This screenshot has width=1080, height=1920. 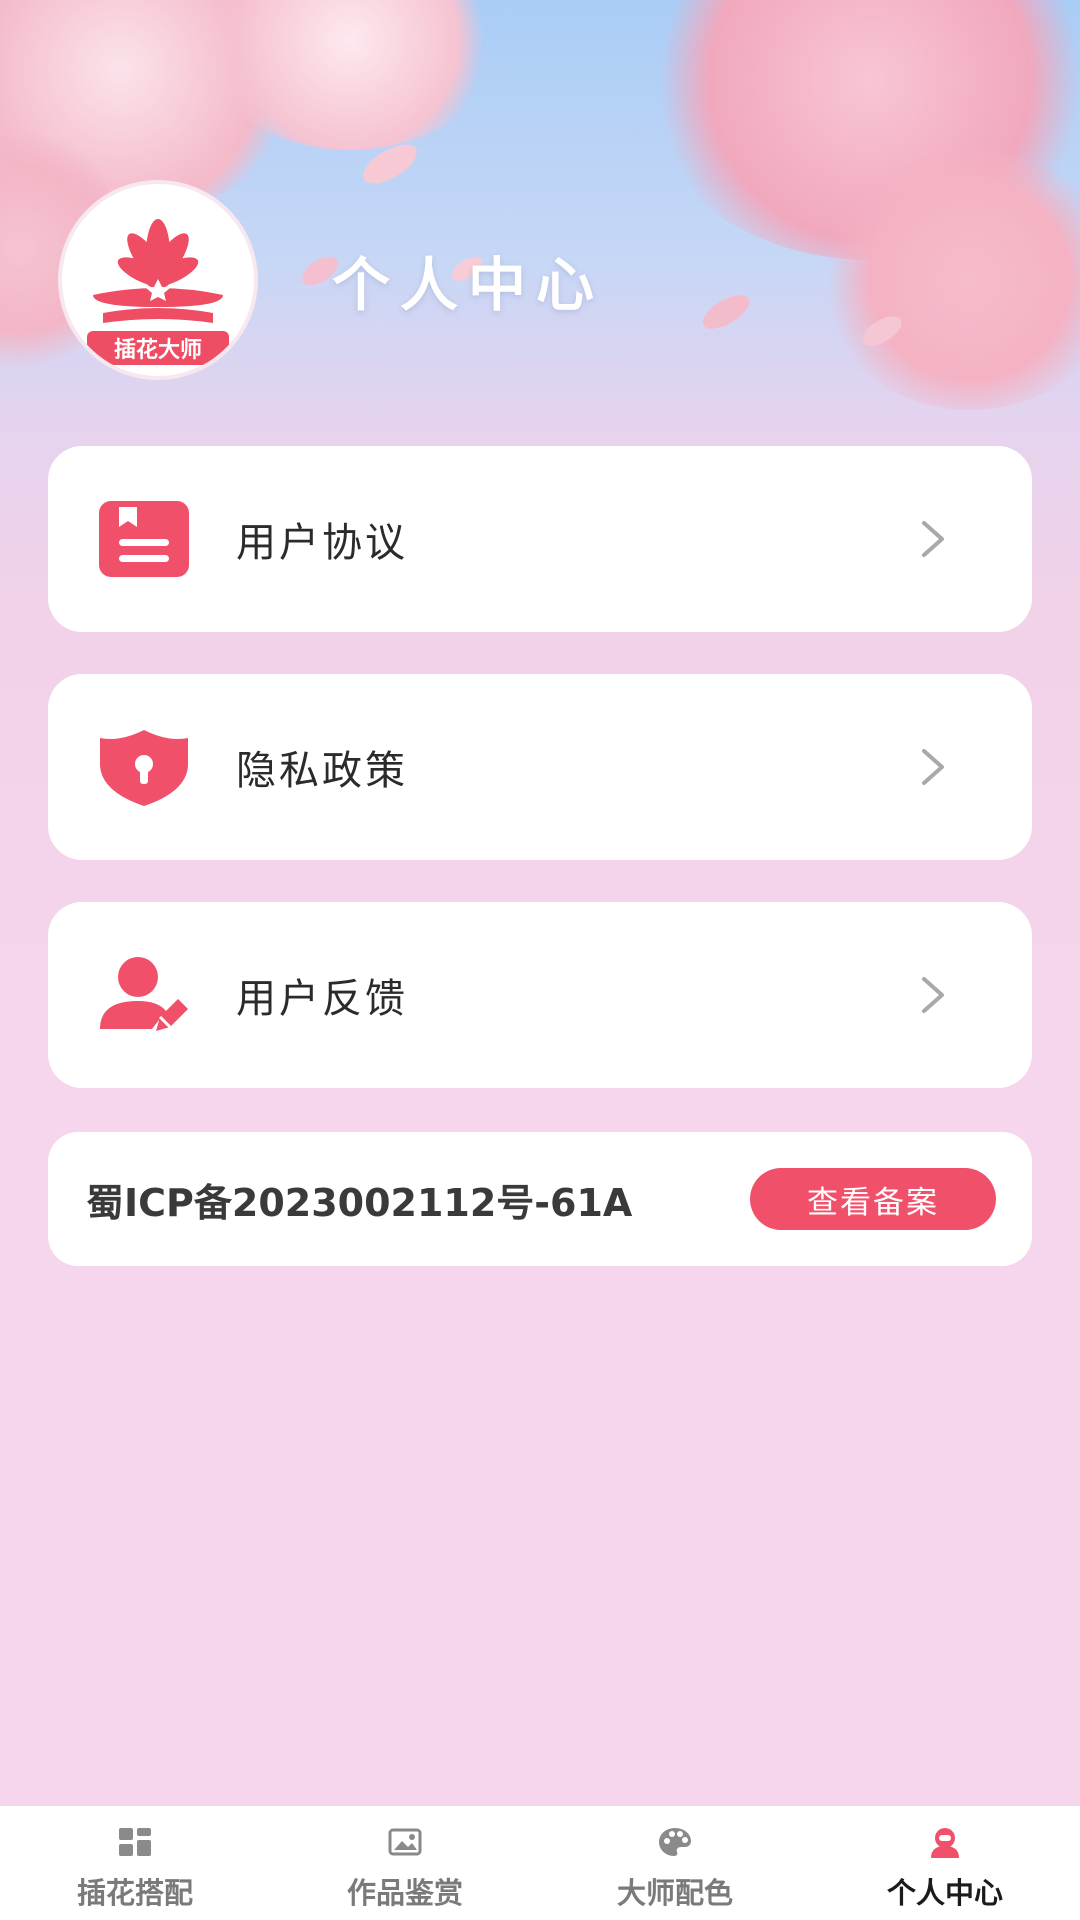 What do you see at coordinates (405, 1842) in the screenshot?
I see `image-icon` at bounding box center [405, 1842].